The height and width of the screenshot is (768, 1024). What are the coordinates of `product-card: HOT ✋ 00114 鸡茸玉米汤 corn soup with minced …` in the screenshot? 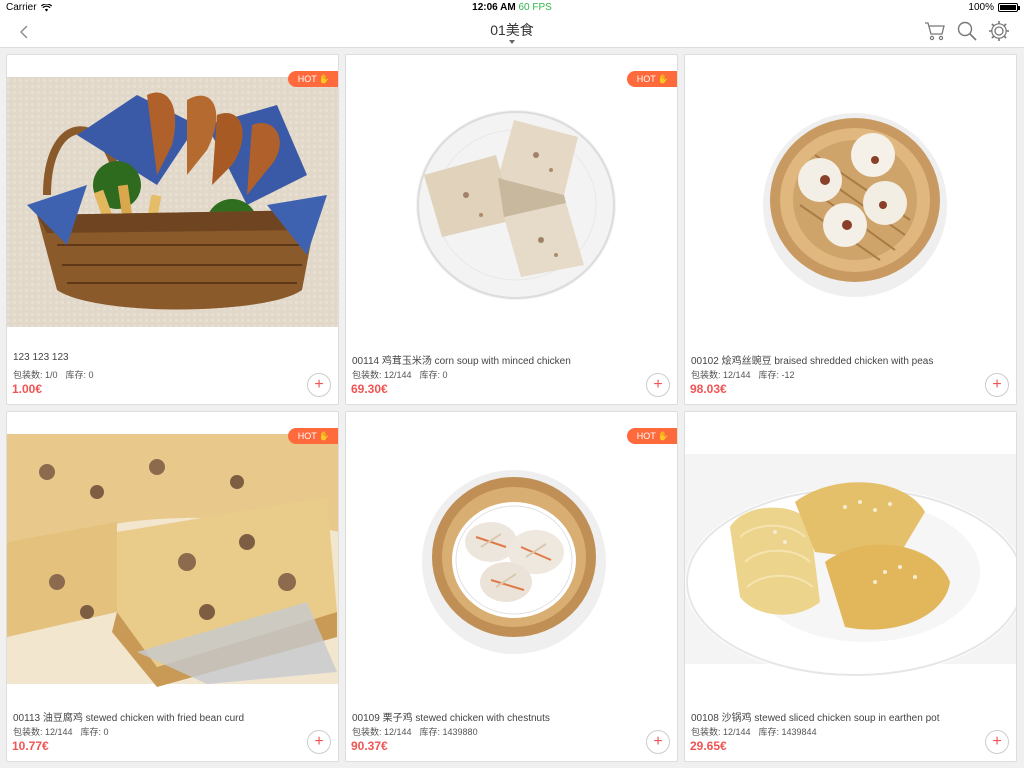 It's located at (511, 229).